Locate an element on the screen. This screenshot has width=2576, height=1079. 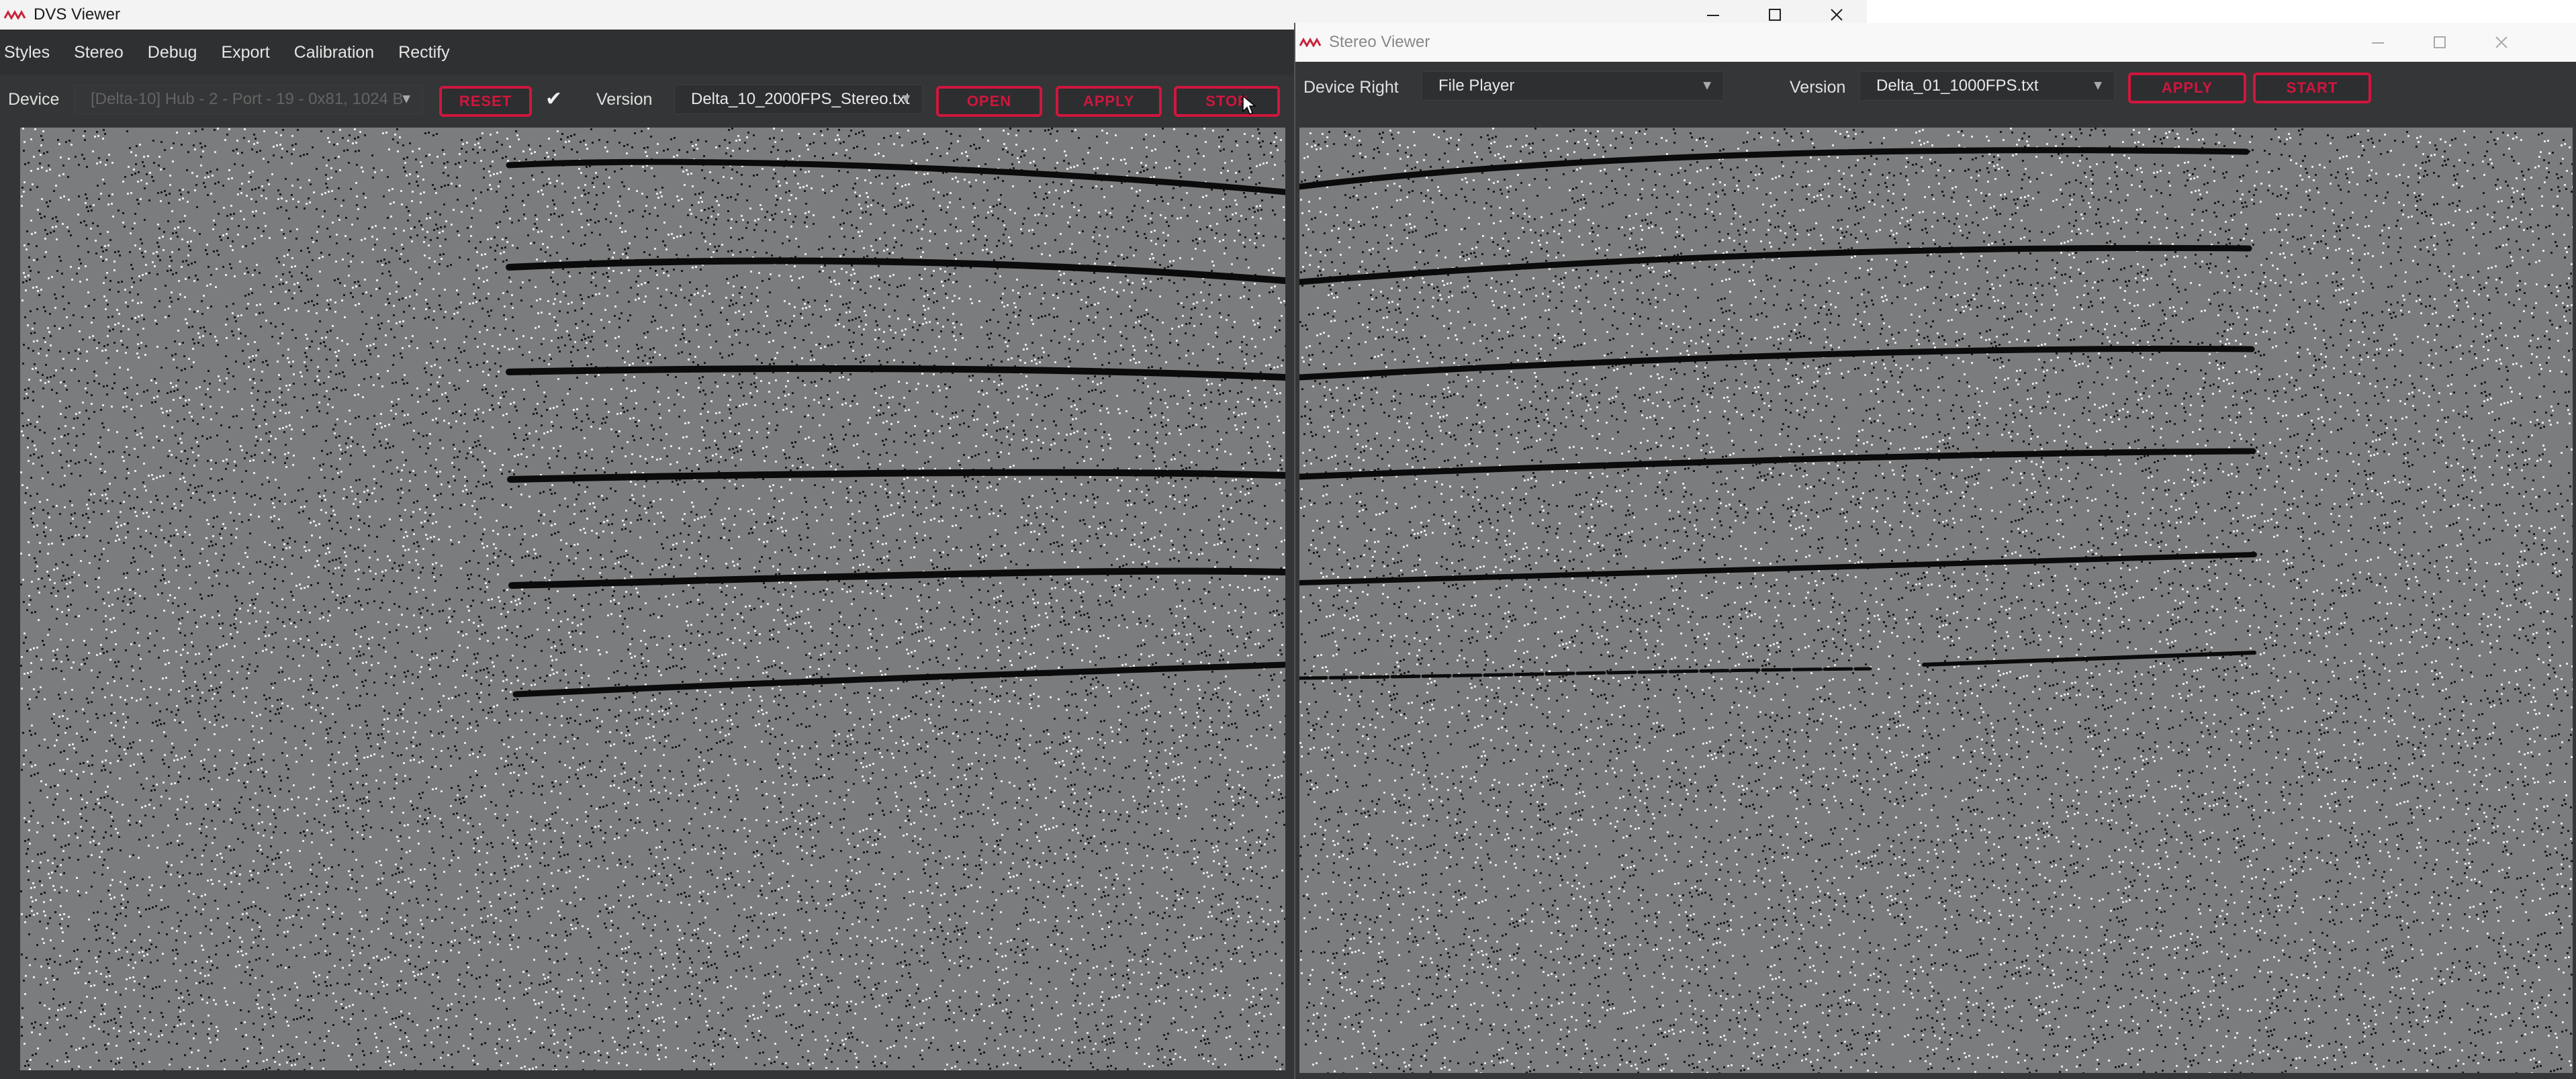
minimize-icon is located at coordinates (2378, 42).